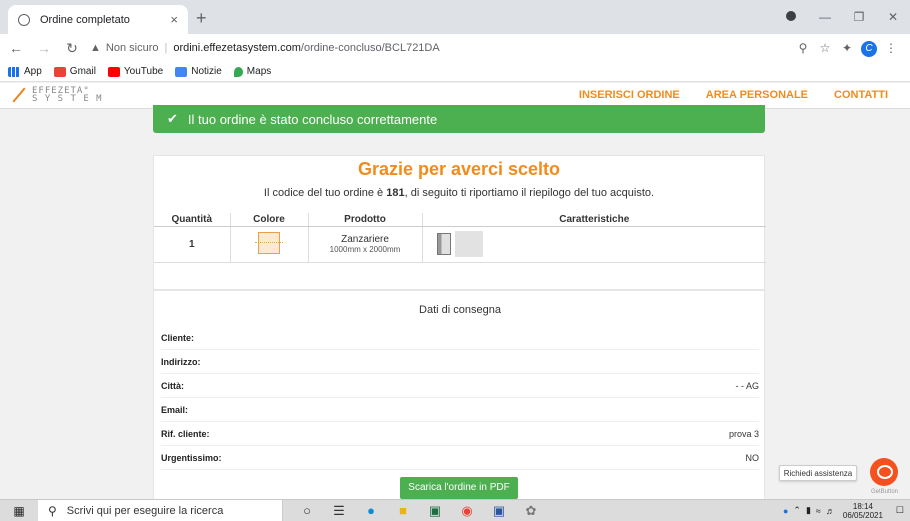  Describe the element at coordinates (468, 244) in the screenshot. I see `feature-swatch` at that location.